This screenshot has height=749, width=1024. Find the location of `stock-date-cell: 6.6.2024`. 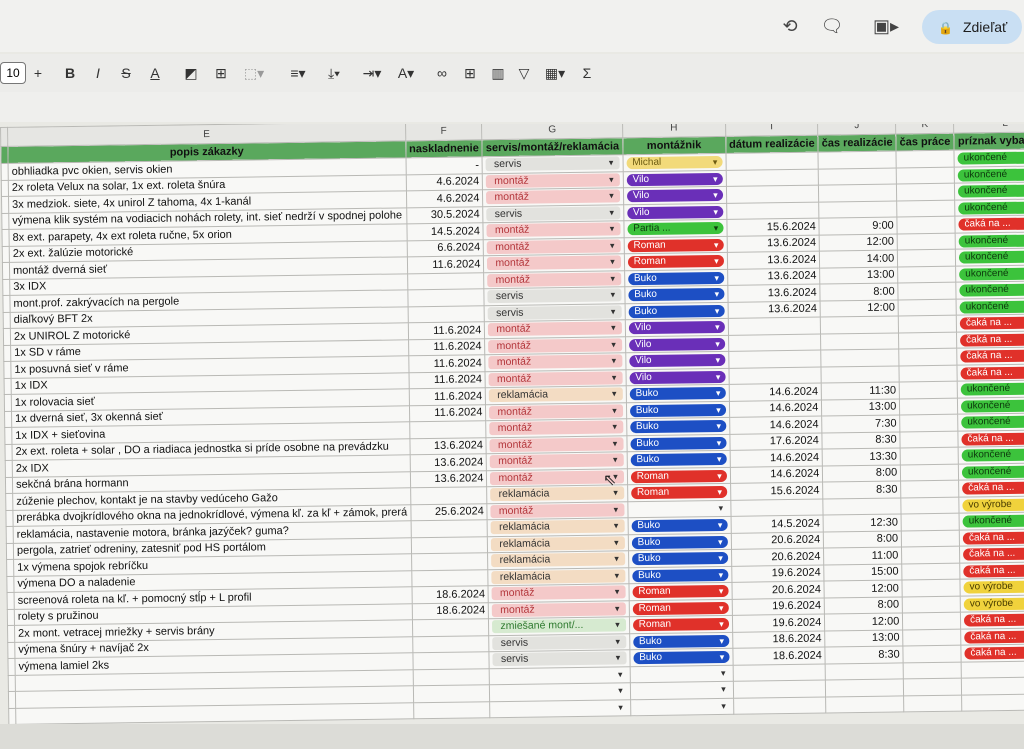

stock-date-cell: 6.6.2024 is located at coordinates (445, 248).